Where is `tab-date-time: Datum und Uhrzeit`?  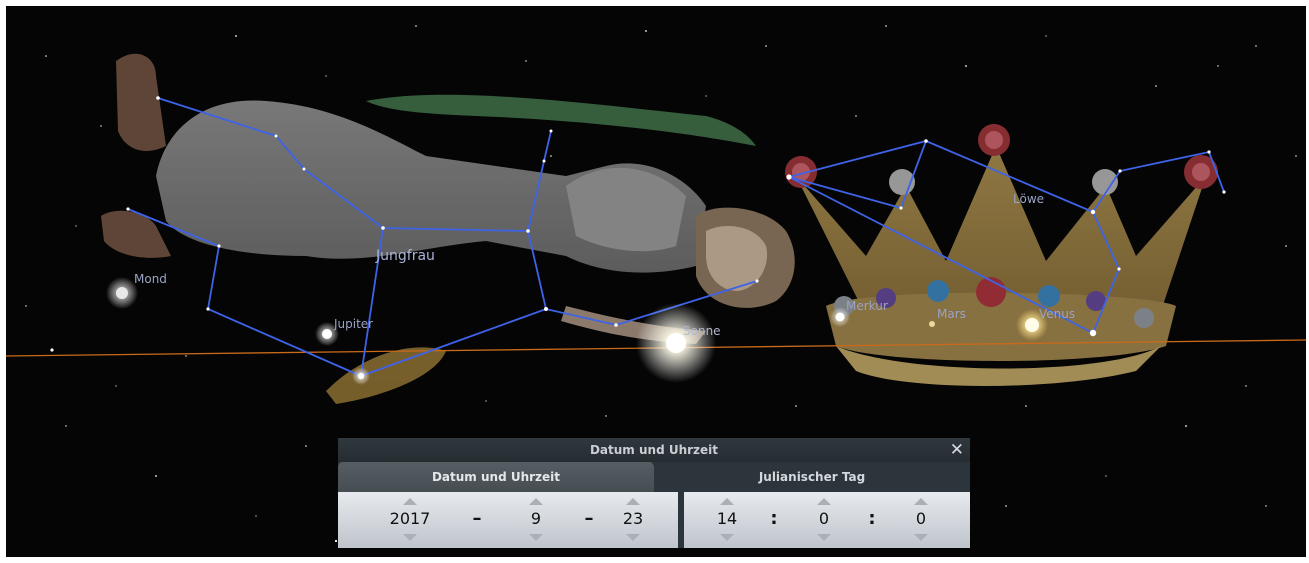
tab-date-time: Datum und Uhrzeit is located at coordinates (496, 477).